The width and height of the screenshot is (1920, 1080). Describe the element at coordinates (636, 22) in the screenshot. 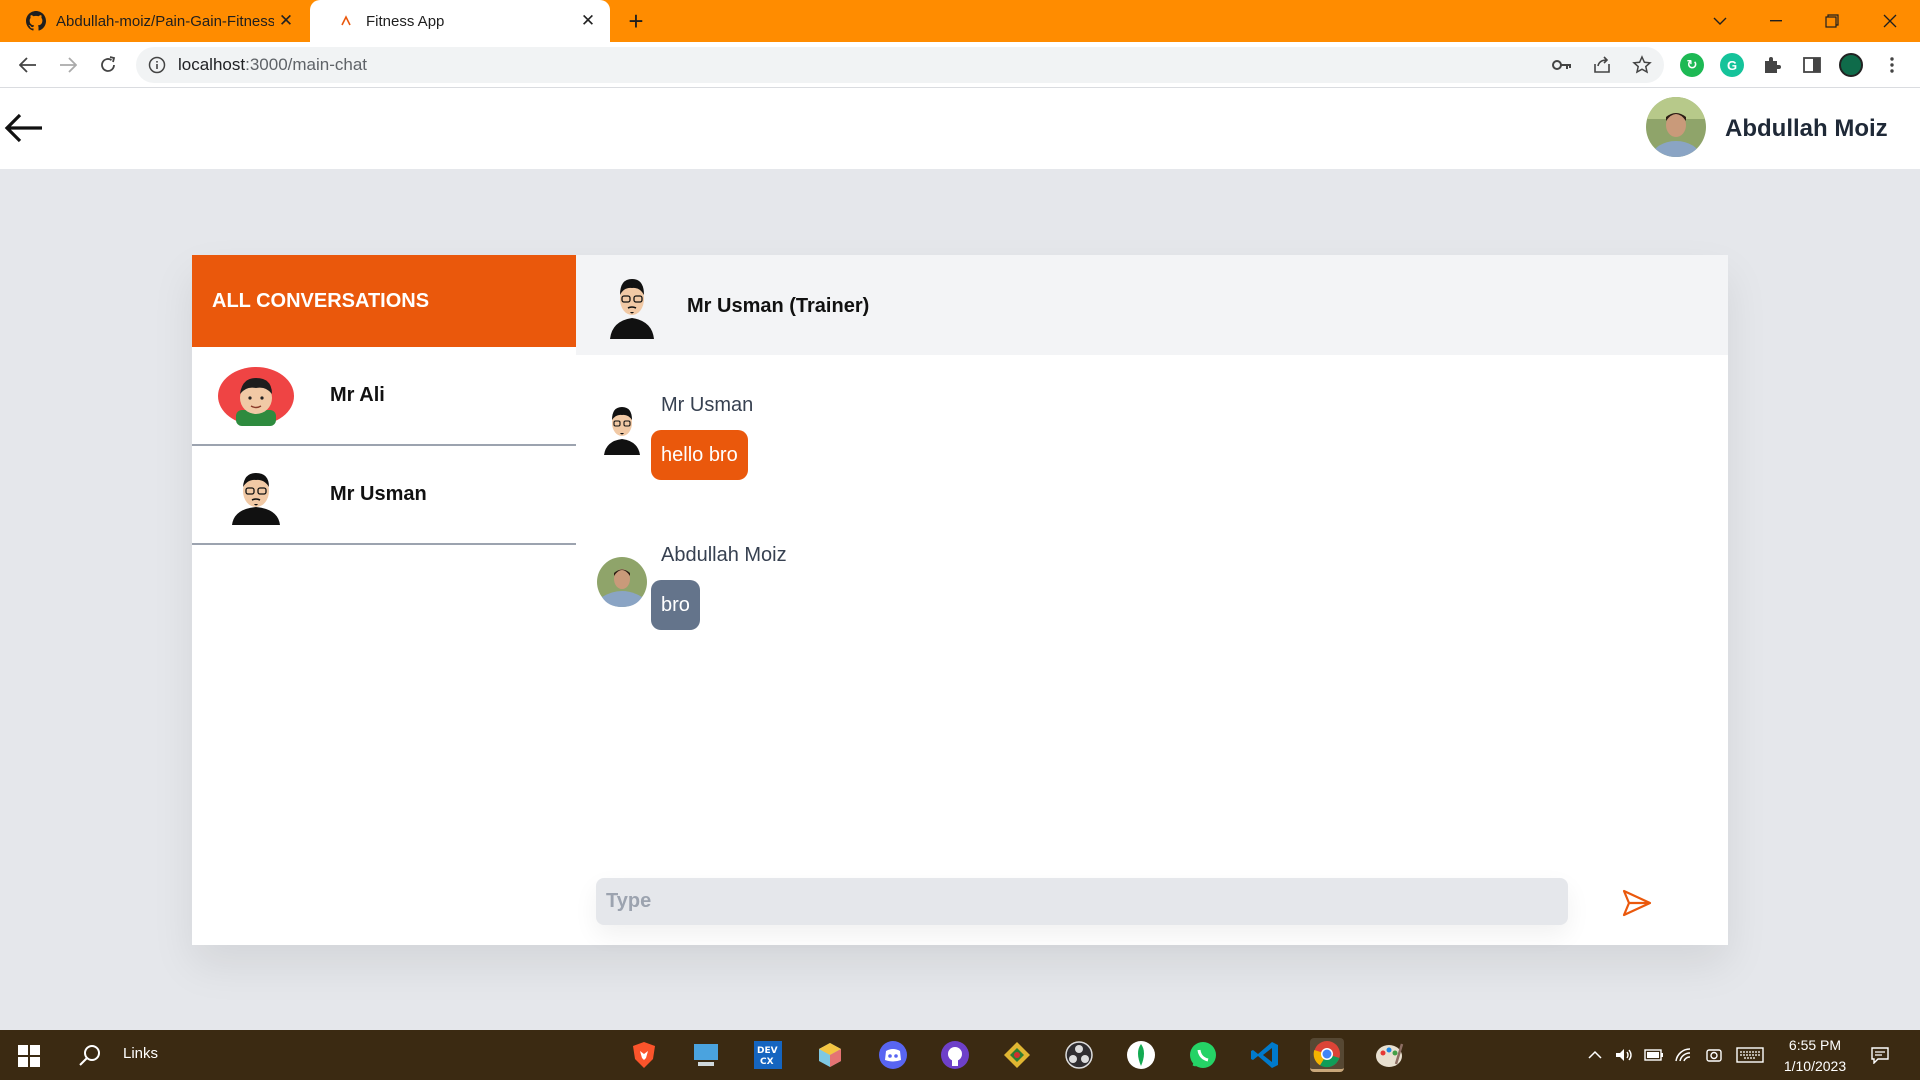

I see `new-tab-button: +` at that location.